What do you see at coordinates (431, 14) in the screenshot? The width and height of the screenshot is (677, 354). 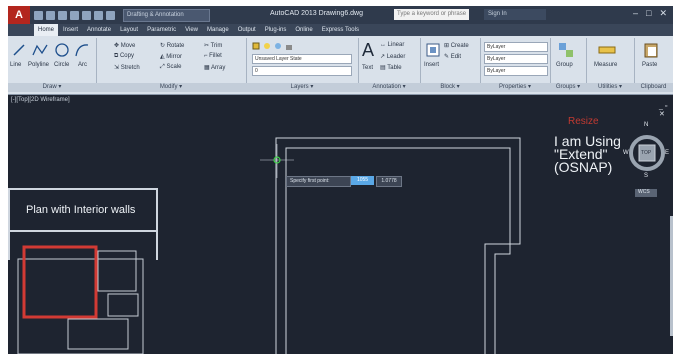 I see `search-input: Type a keyword or phrase` at bounding box center [431, 14].